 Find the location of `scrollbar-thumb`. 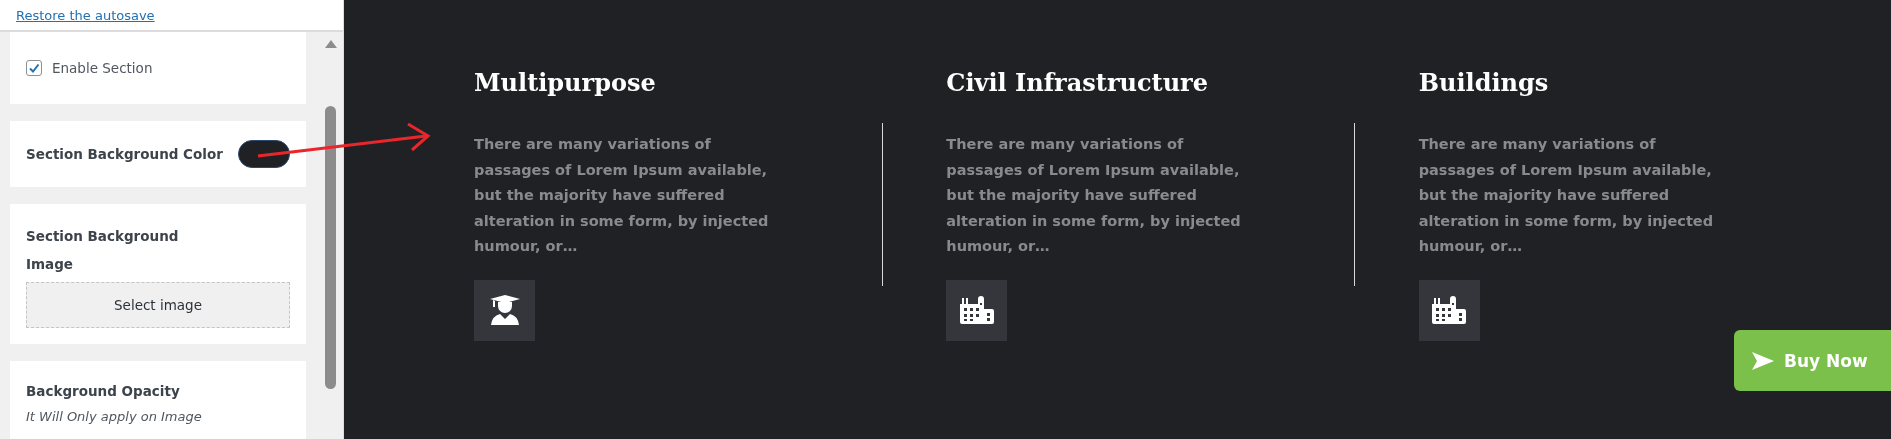

scrollbar-thumb is located at coordinates (330, 247).